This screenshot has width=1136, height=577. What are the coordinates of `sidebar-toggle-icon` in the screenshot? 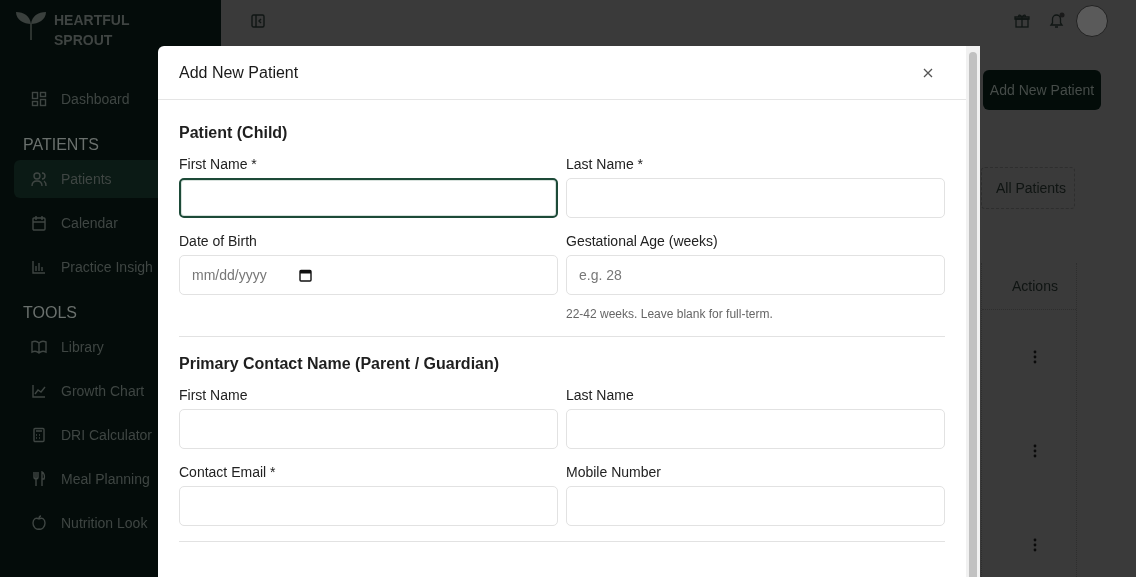 It's located at (258, 21).